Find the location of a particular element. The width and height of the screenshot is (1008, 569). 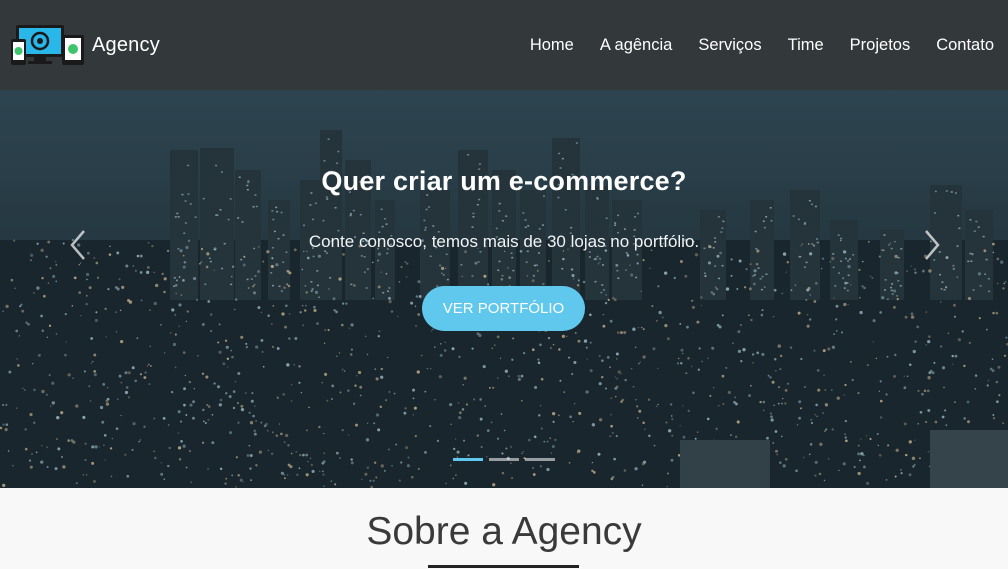

about-title: Sobre a Agency is located at coordinates (504, 531).